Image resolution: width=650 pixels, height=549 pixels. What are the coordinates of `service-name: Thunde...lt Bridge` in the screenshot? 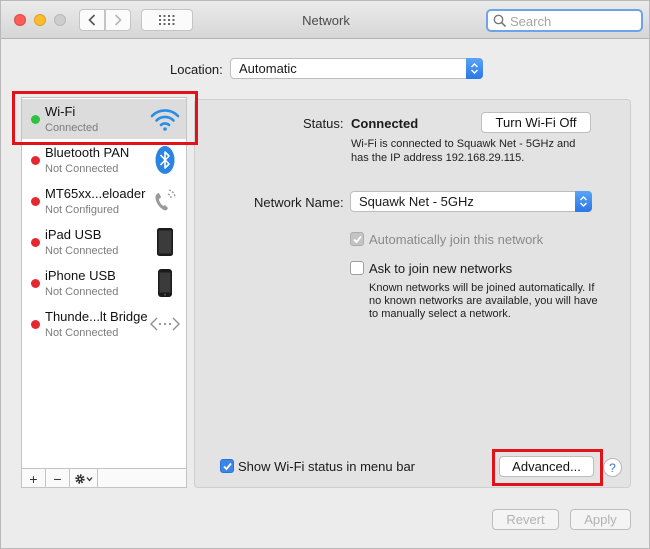 It's located at (96, 316).